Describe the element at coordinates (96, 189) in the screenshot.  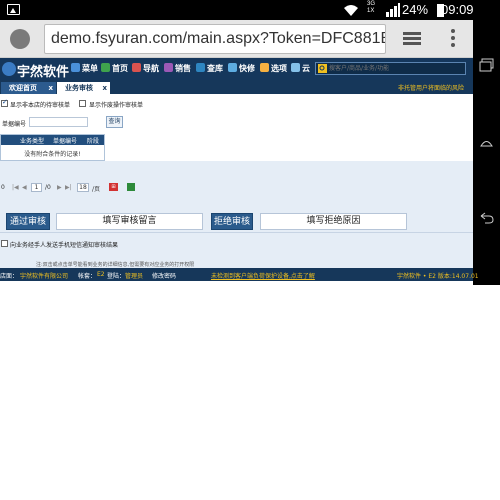
I see `per-page-label: /页` at that location.